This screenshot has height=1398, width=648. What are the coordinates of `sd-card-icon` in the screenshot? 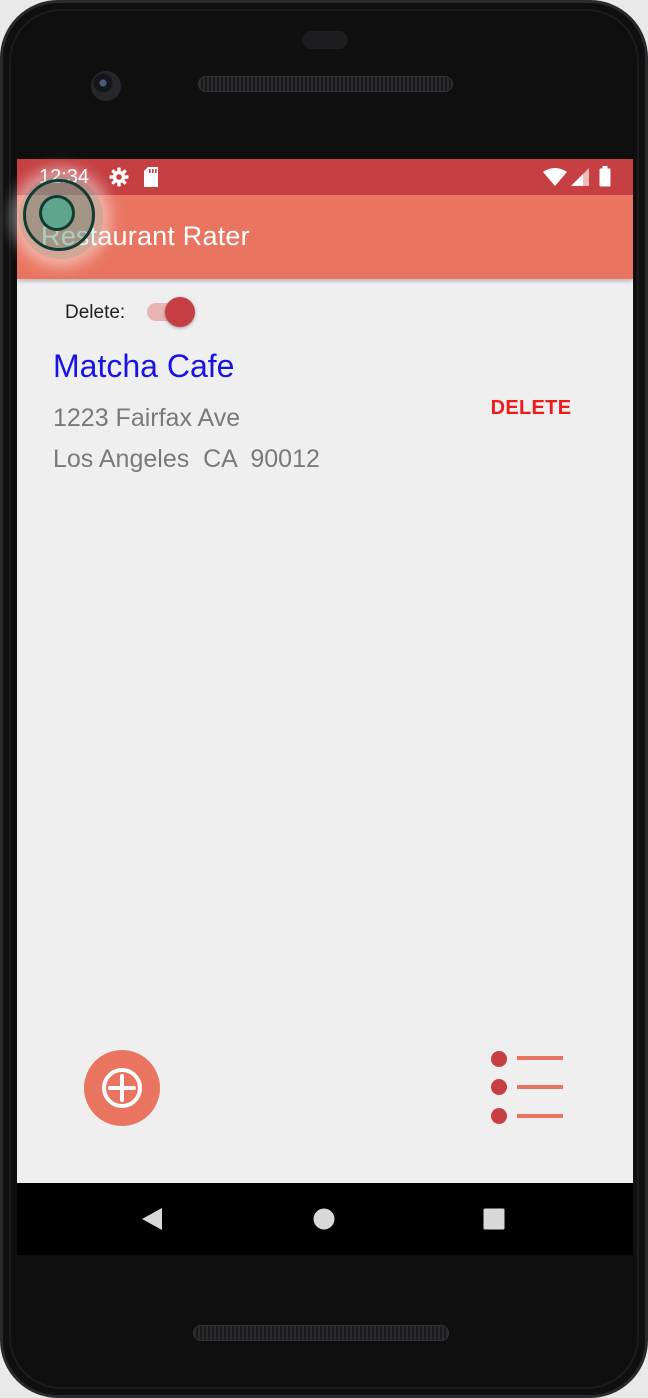 It's located at (151, 179).